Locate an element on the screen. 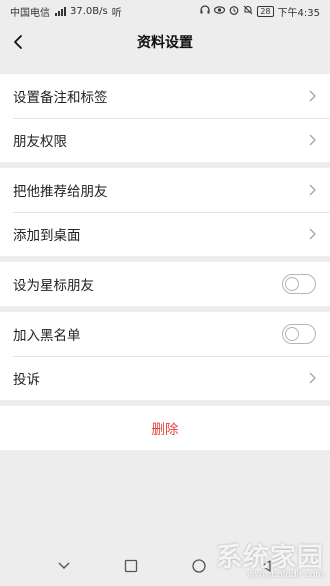  blacklist-toggle is located at coordinates (299, 334).